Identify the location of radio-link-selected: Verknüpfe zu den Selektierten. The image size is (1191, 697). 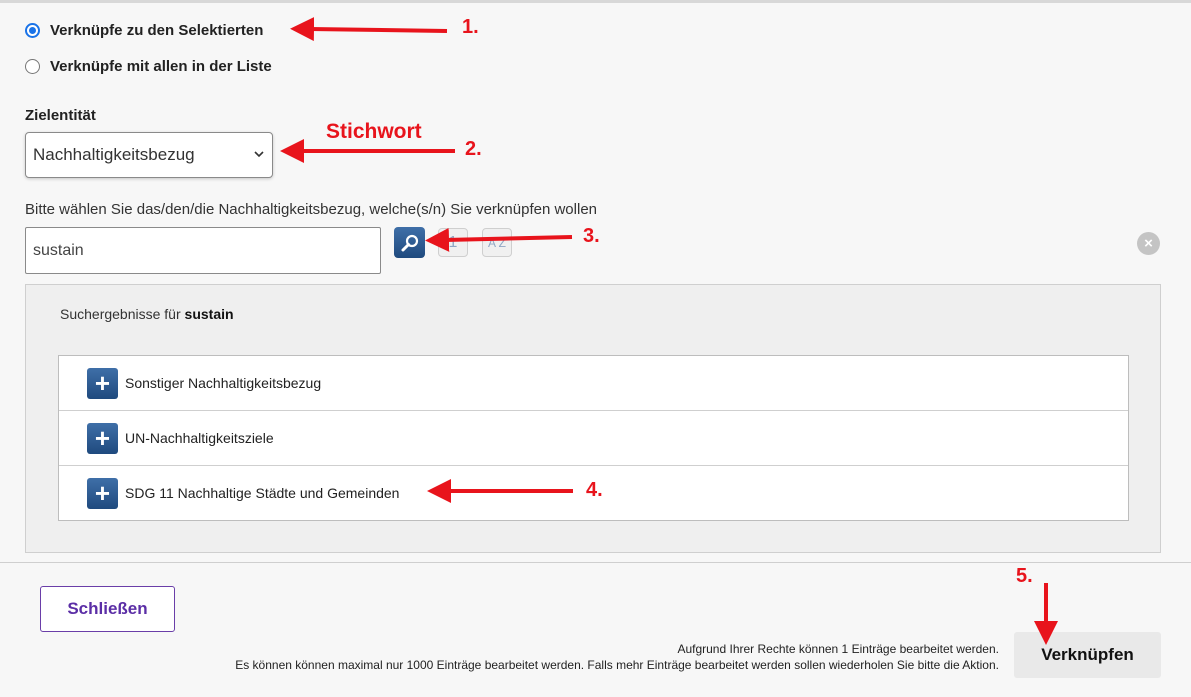
(144, 30).